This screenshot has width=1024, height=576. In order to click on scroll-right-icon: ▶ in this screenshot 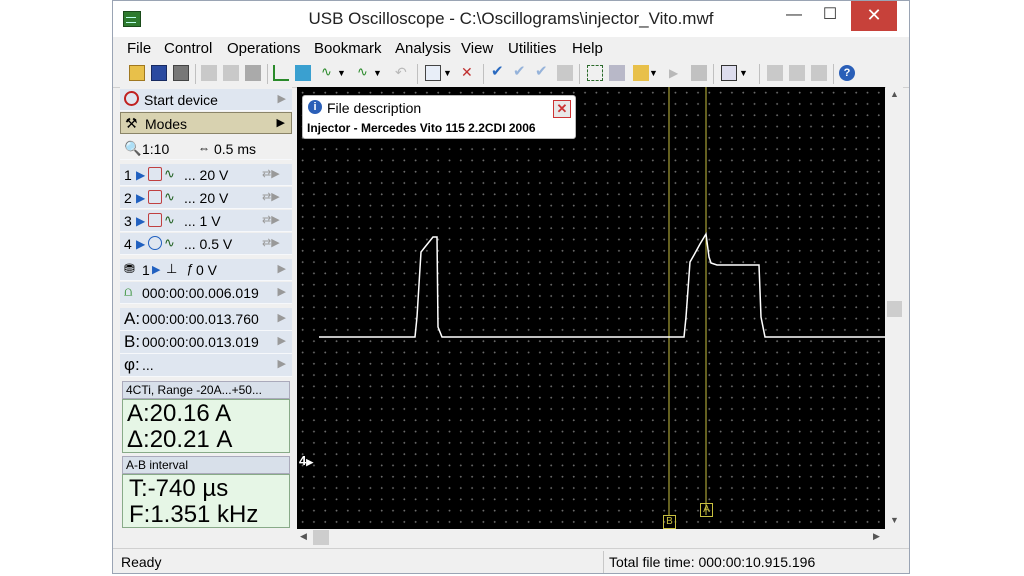, I will do `click(876, 536)`.